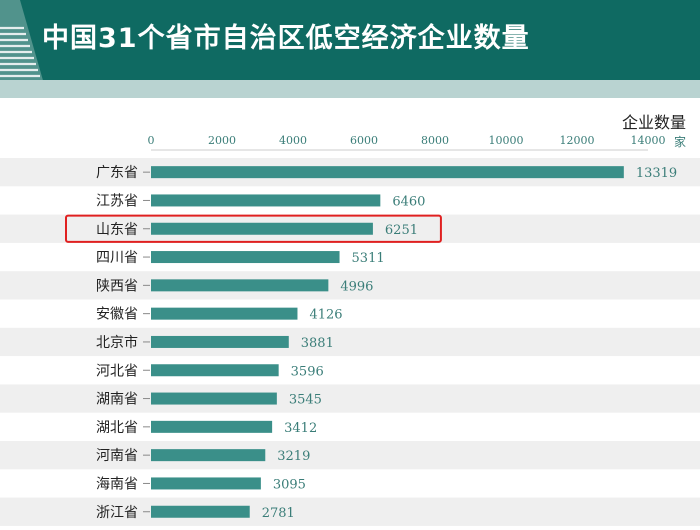 The width and height of the screenshot is (700, 530). I want to click on x-tick-label: 14000, so click(648, 140).